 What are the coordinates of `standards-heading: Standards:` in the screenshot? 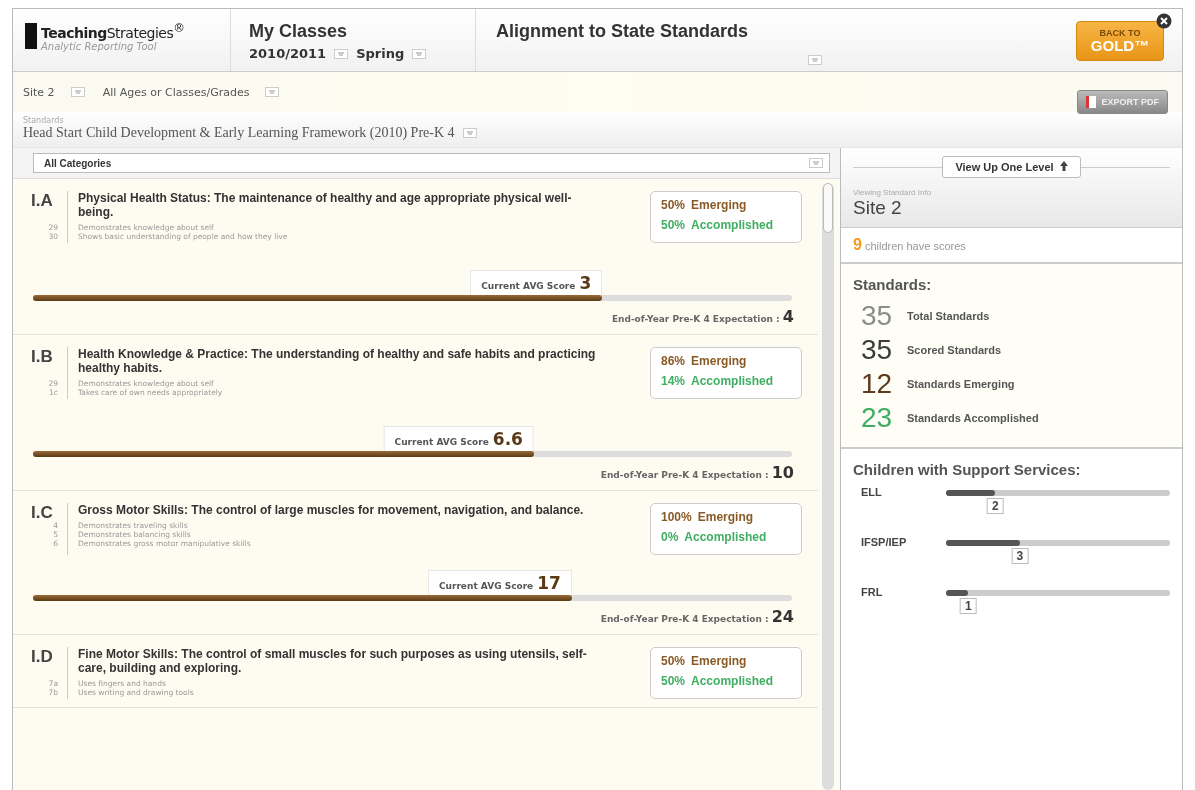 It's located at (893, 284).